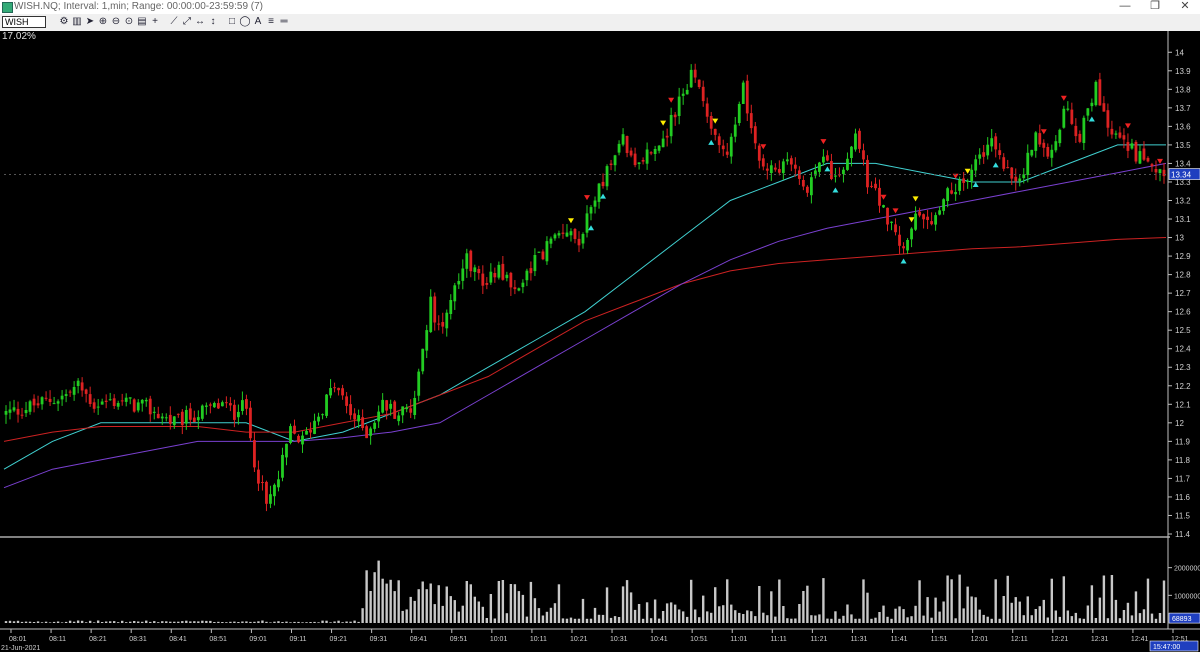 The height and width of the screenshot is (652, 1200). Describe the element at coordinates (579, 639) in the screenshot. I see `time-tick-label: 10:21` at that location.